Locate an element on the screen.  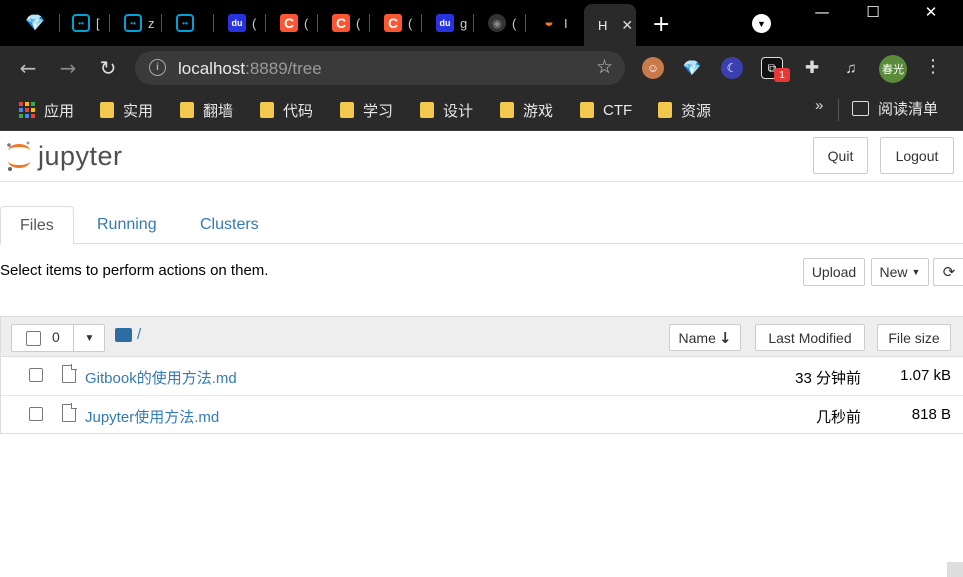
logout-button: Logout is located at coordinates (917, 155).